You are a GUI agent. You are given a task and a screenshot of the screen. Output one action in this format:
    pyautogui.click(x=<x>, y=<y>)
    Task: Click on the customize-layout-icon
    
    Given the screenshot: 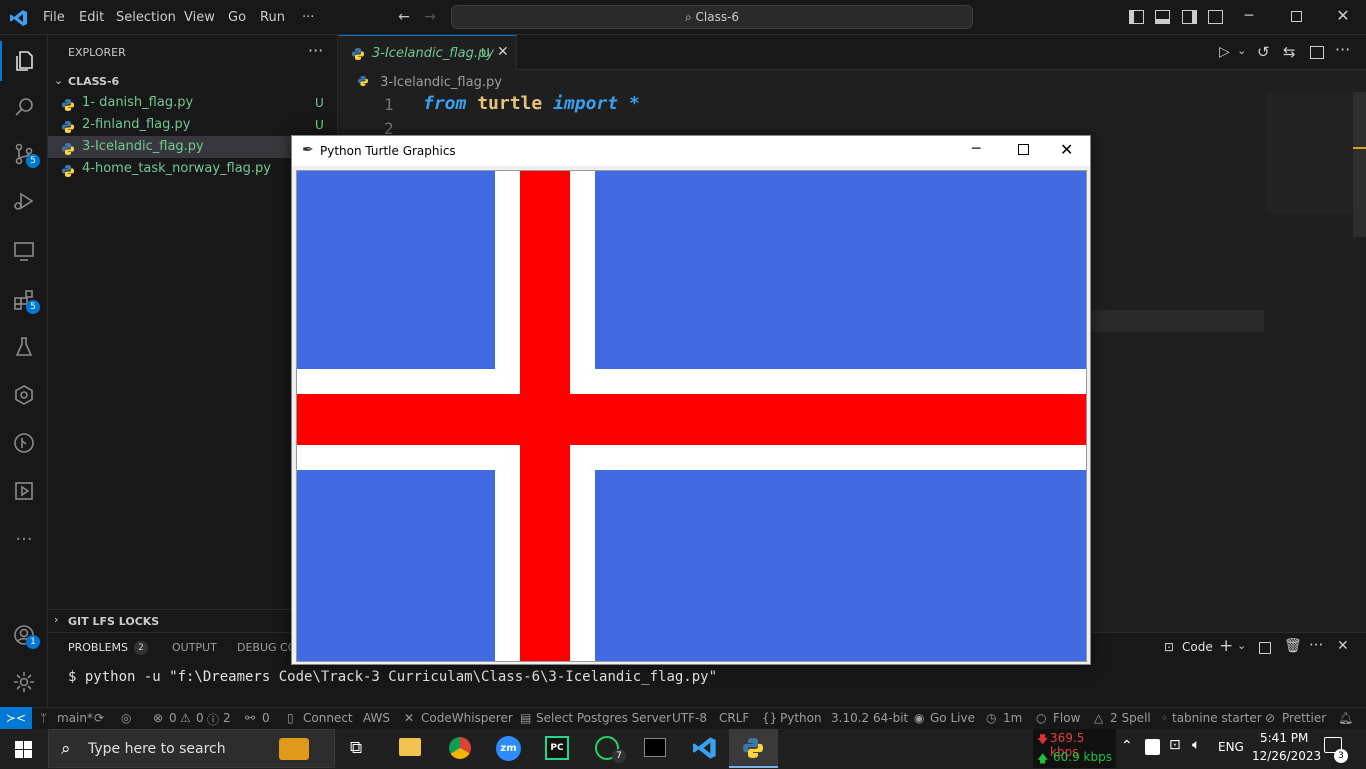 What is the action you would take?
    pyautogui.click(x=1215, y=17)
    